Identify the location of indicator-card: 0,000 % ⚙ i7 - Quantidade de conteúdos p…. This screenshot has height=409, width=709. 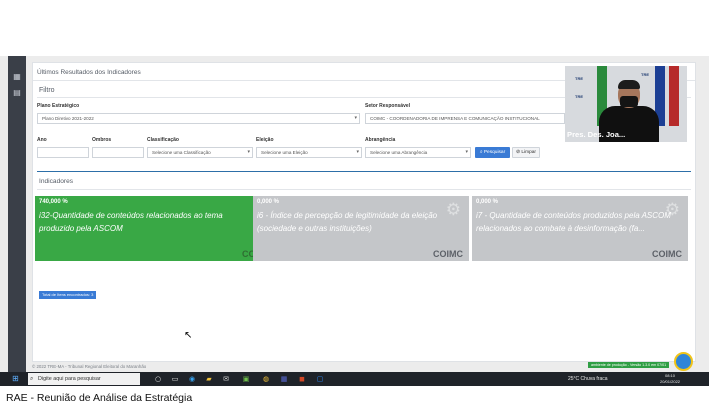
(580, 228).